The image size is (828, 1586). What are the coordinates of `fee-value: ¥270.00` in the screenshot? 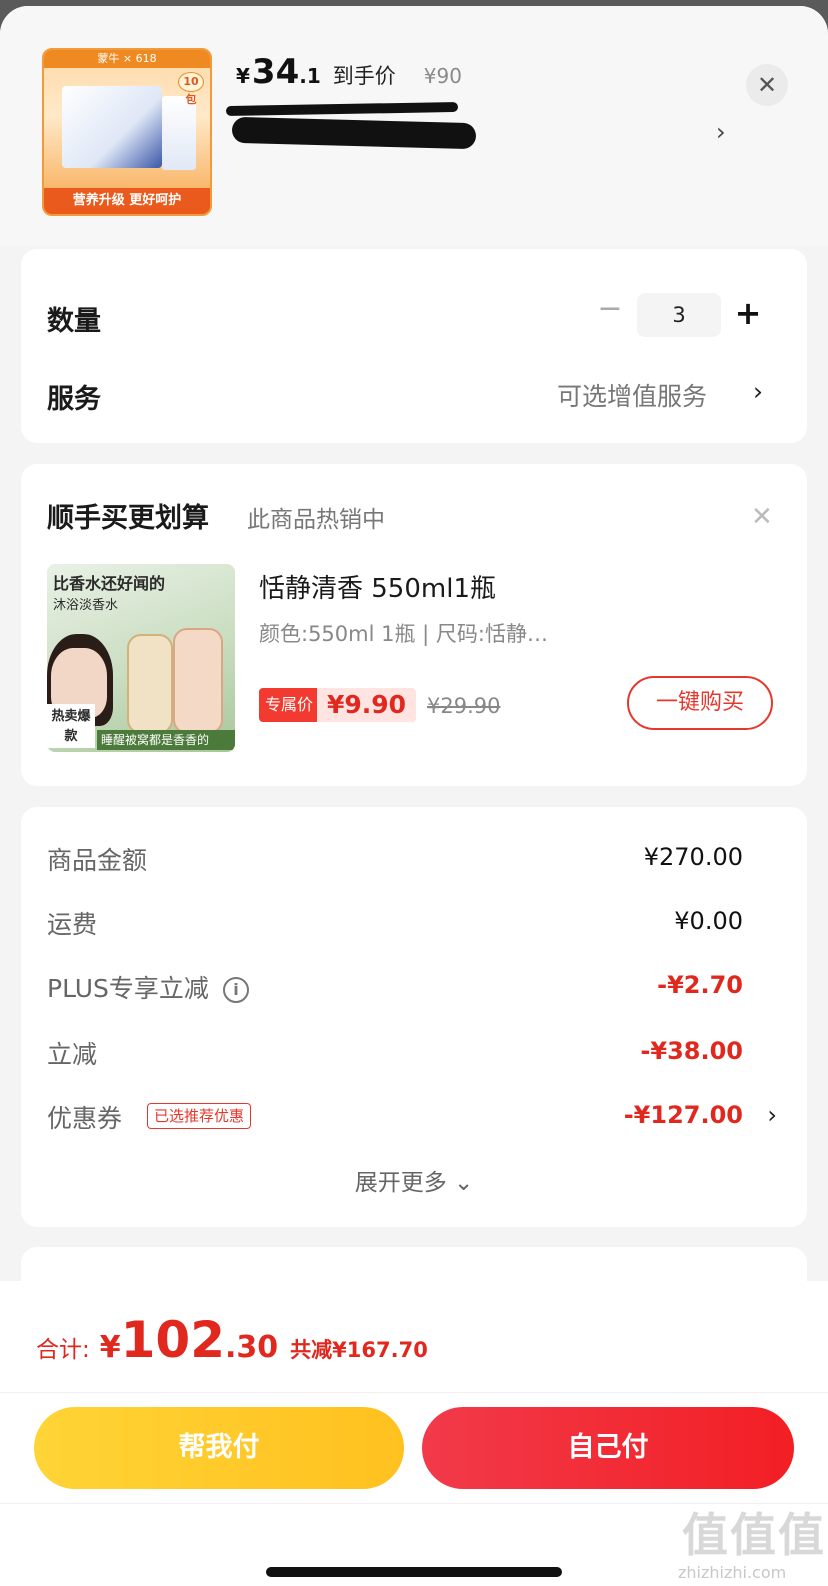 It's located at (693, 857).